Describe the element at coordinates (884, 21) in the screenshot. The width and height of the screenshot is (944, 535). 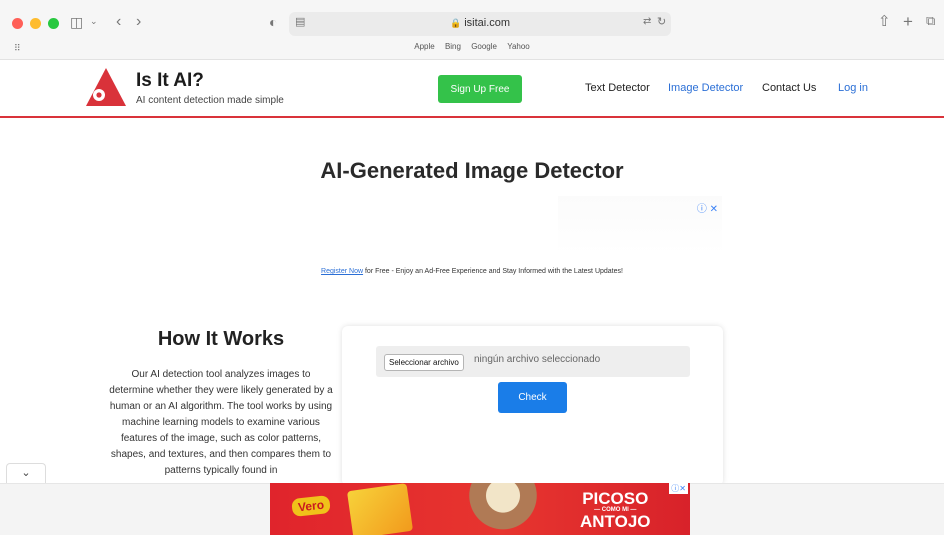
I see `share-icon: ⇧` at that location.